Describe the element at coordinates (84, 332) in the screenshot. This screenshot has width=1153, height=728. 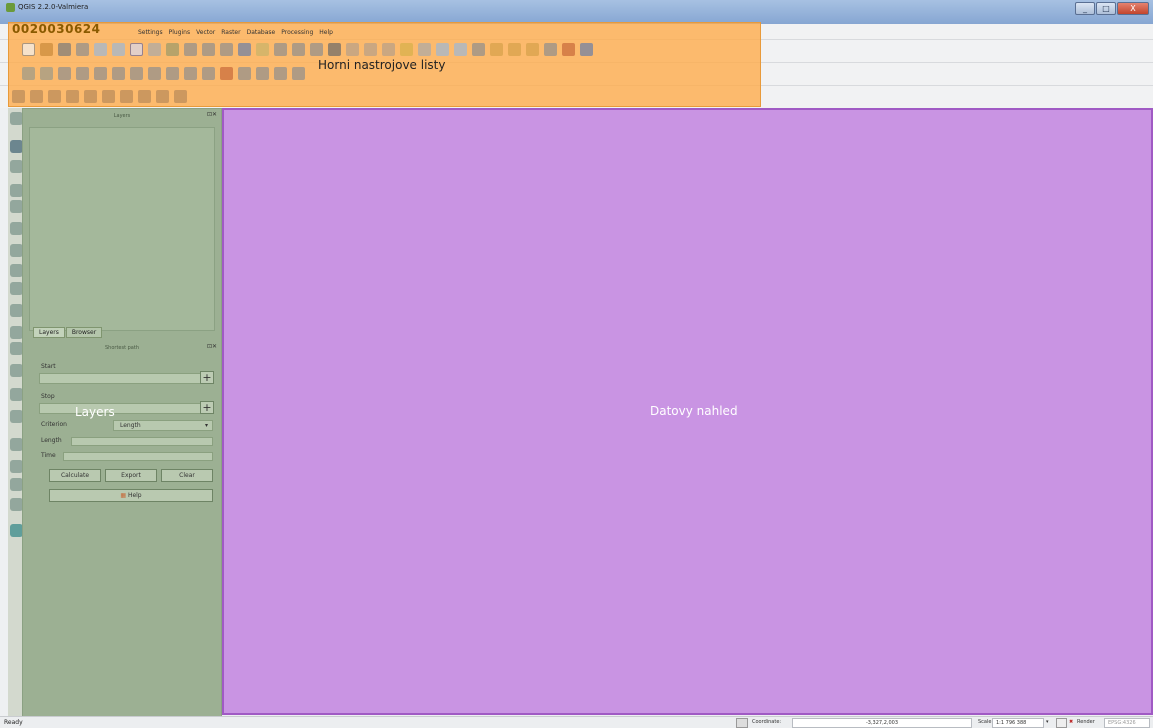
I see `tab-browser: Browser` at that location.